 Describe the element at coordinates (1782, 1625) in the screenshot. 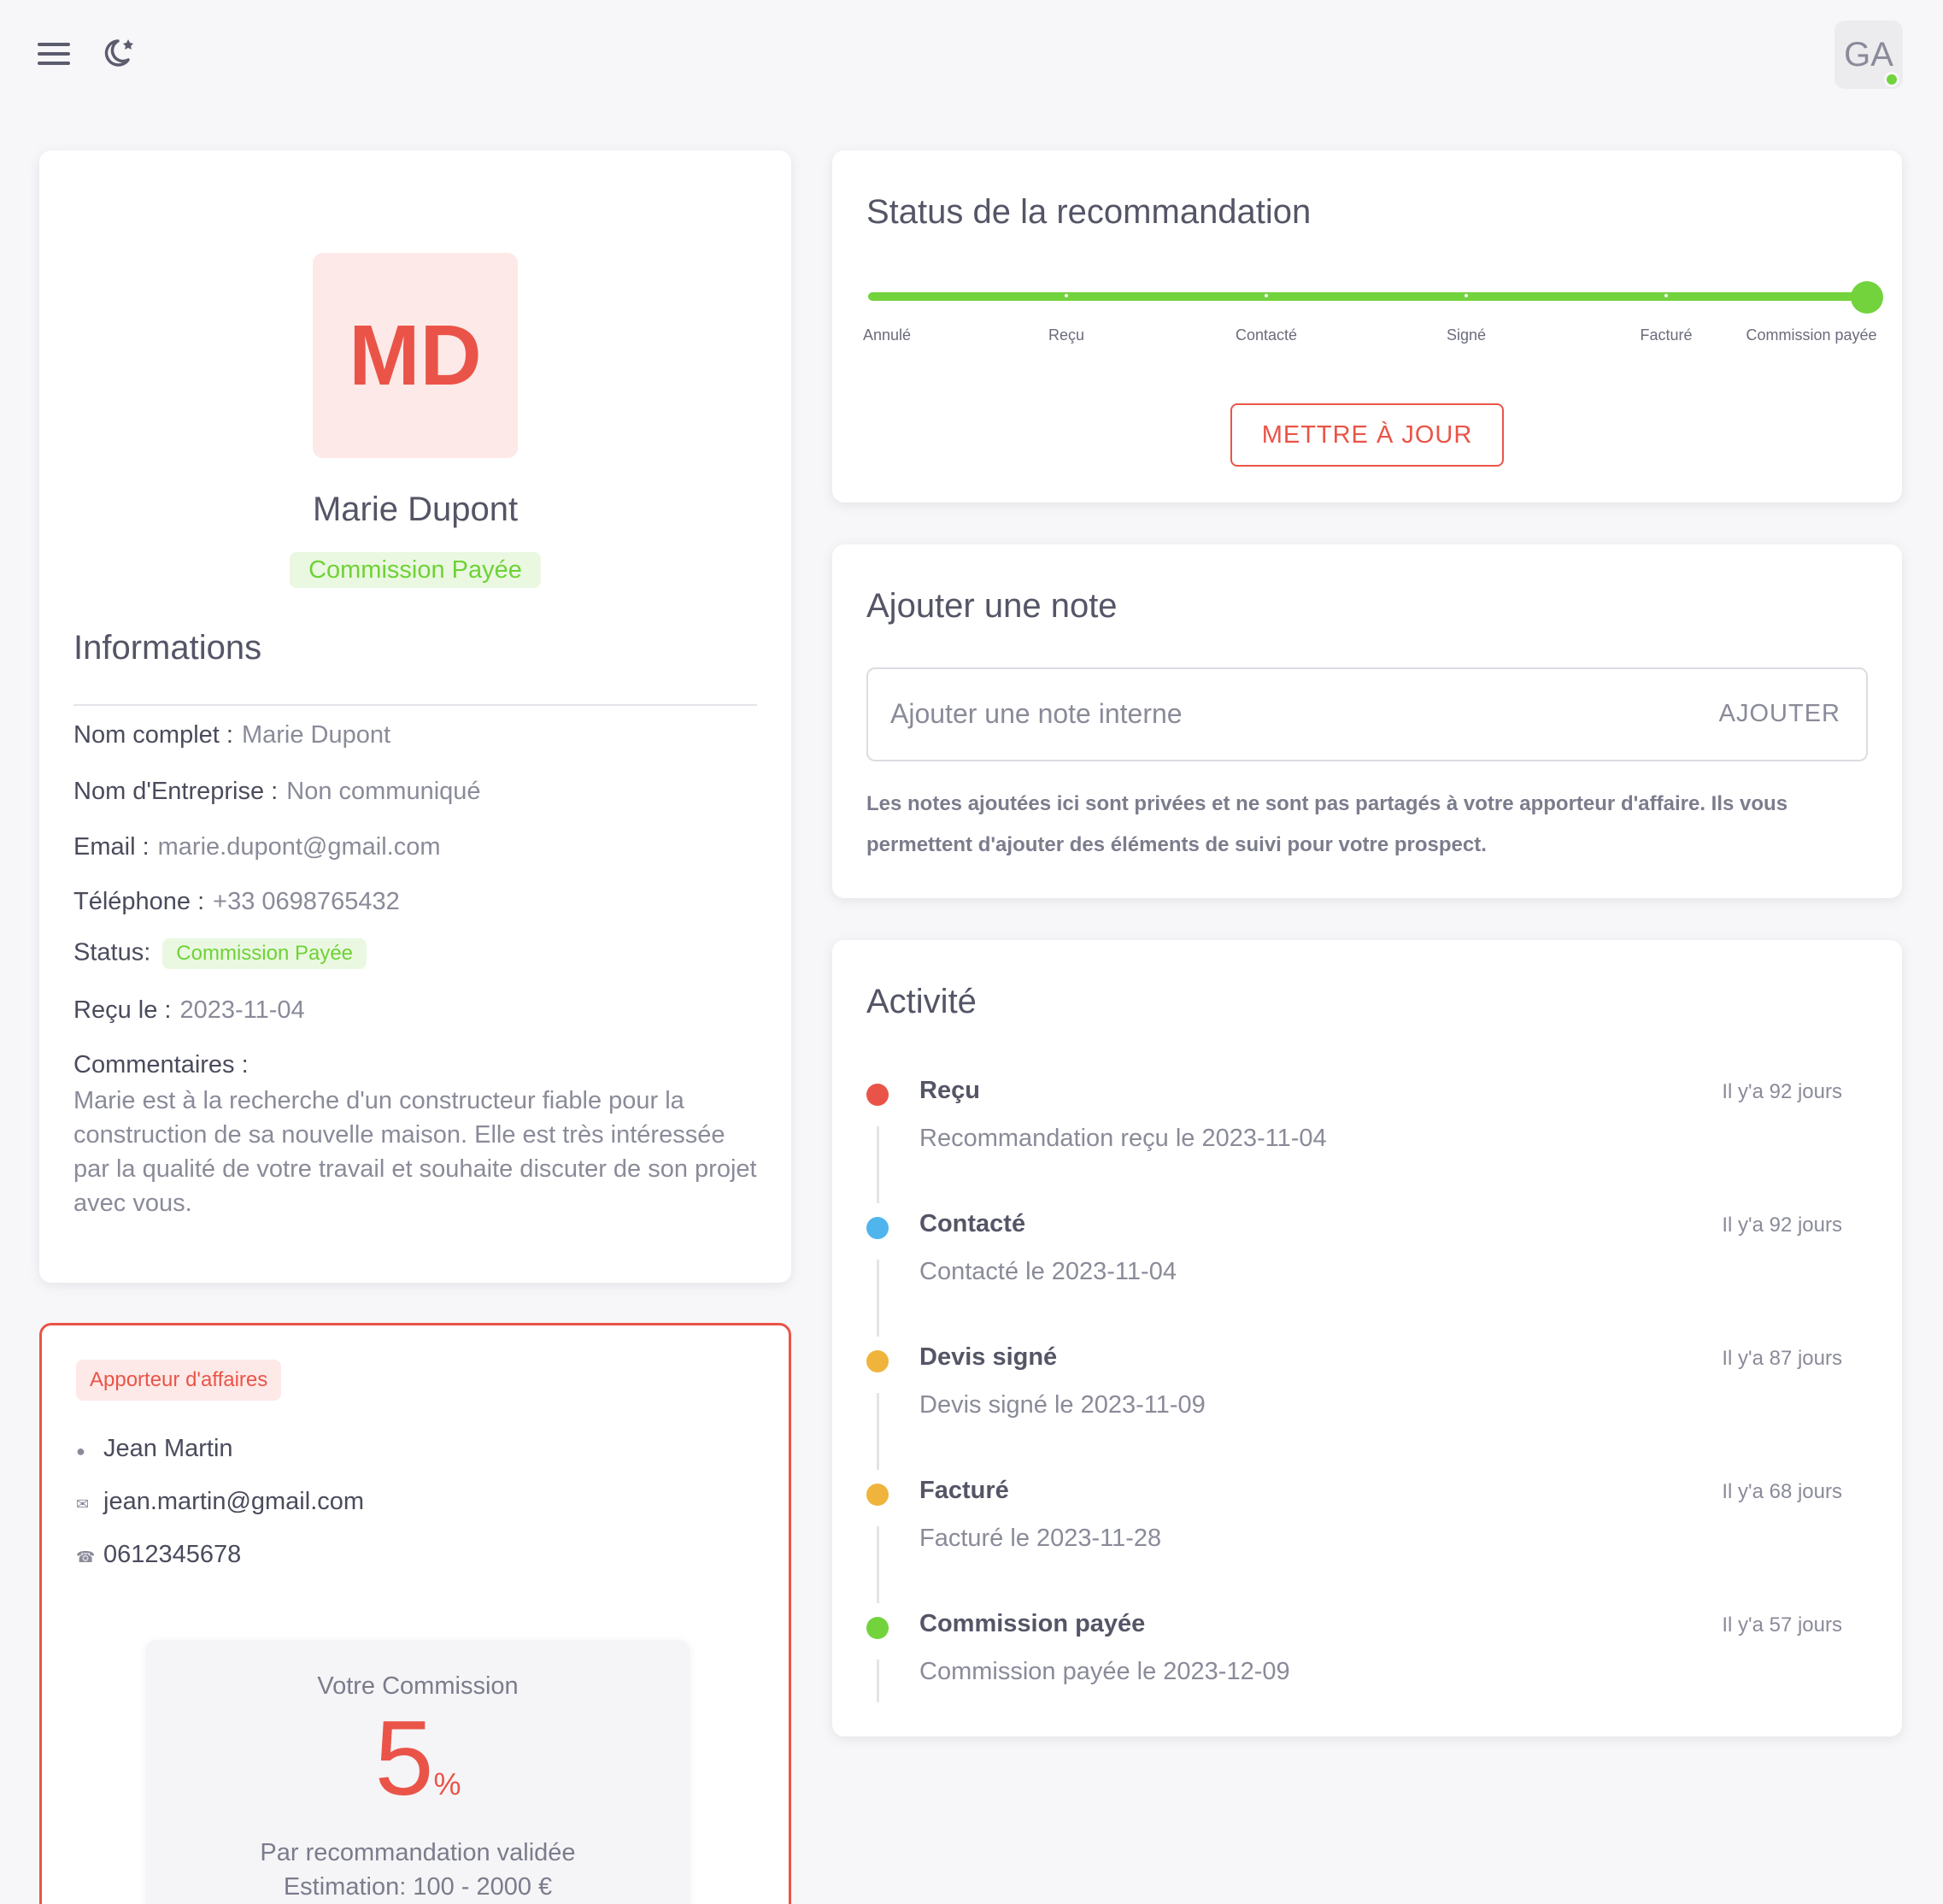

I see `activity-item-time: Il y'a 57 jours` at that location.